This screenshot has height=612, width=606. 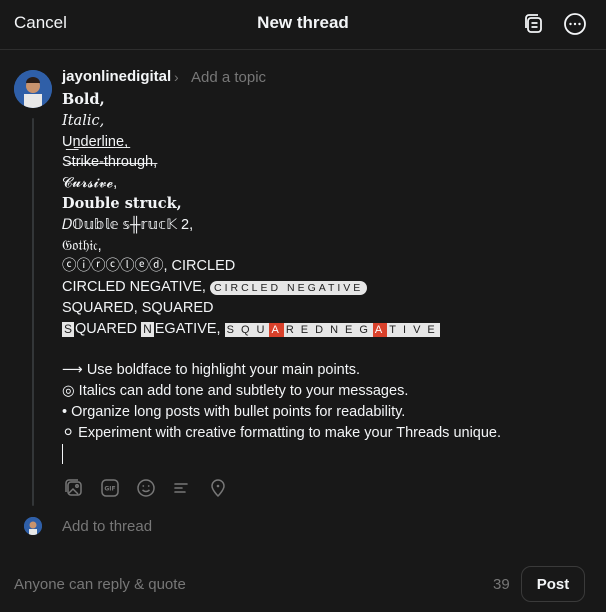 I want to click on line-strikethrough: S̶t̶r̶i̶k̶e̶-̶t̶h̶r̶o̶u̶g̶h̶,, so click(x=110, y=162).